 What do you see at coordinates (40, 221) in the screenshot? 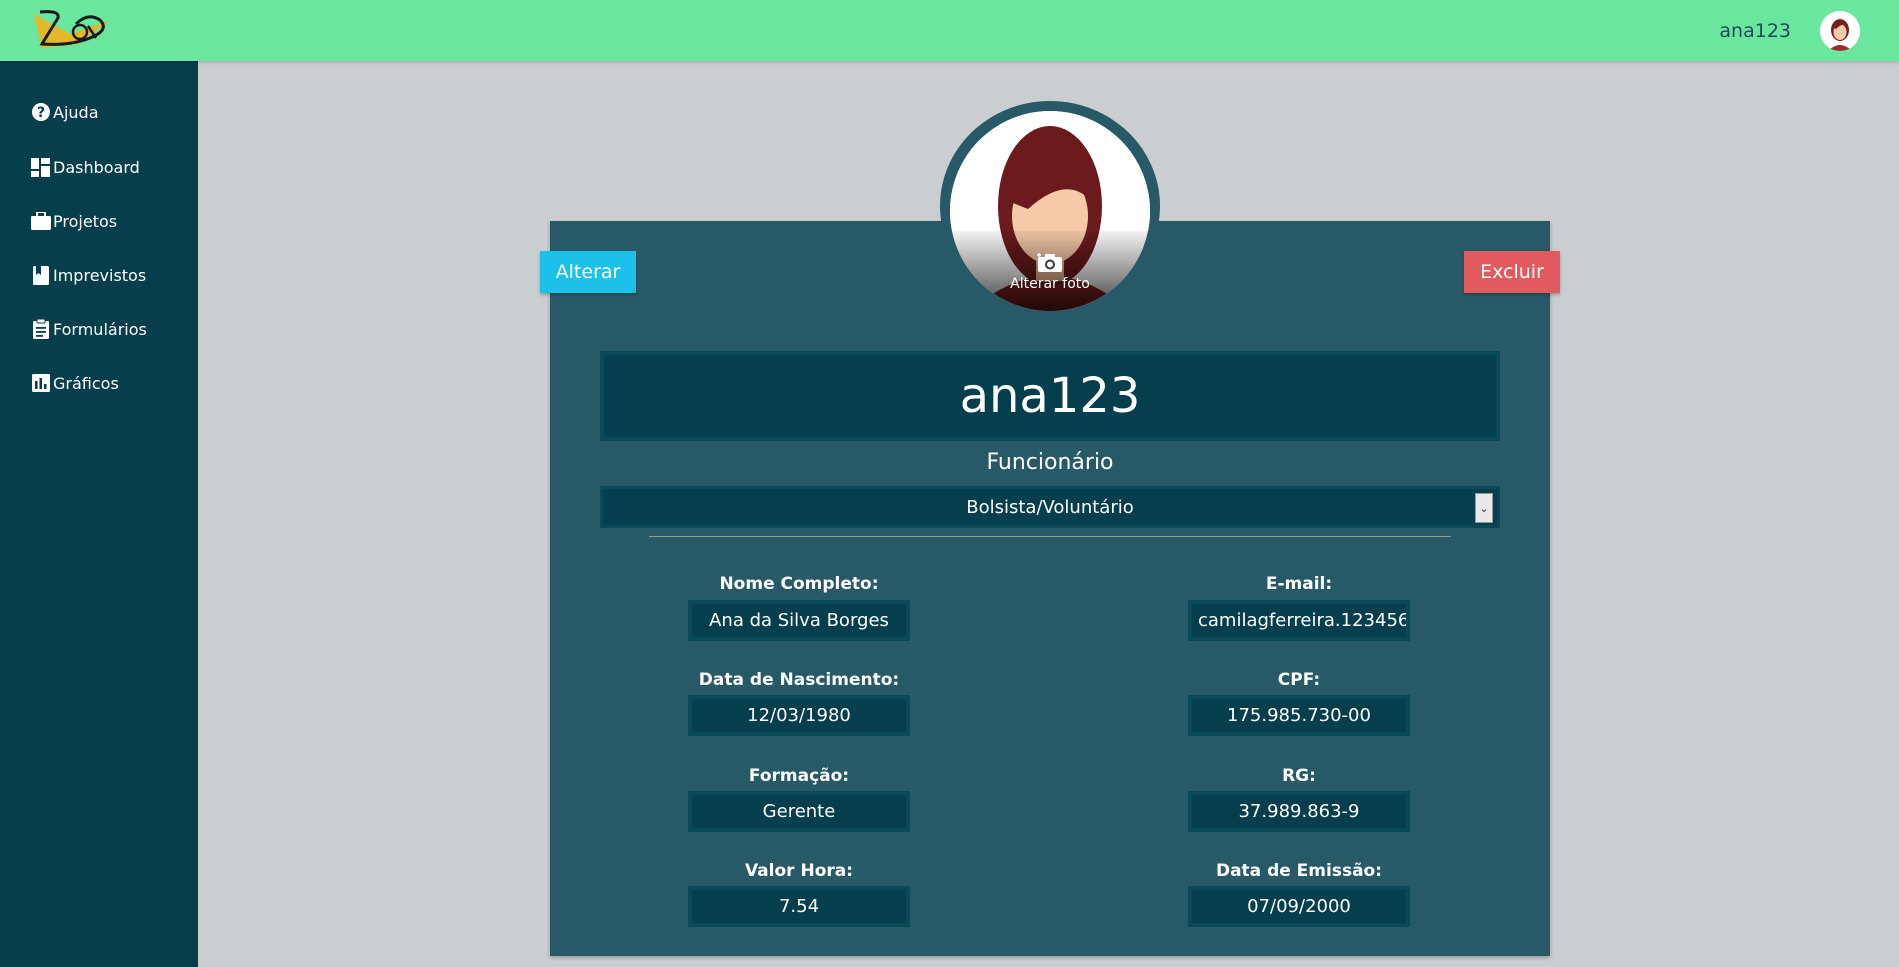
I see `briefcase-icon` at bounding box center [40, 221].